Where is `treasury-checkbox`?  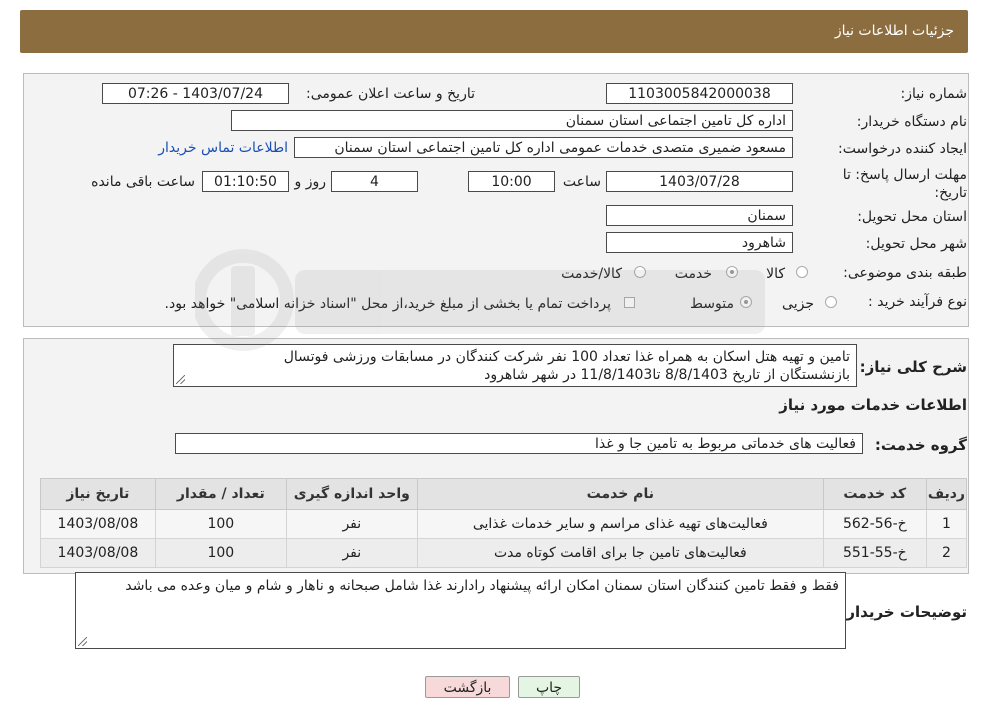
treasury-checkbox is located at coordinates (629, 302).